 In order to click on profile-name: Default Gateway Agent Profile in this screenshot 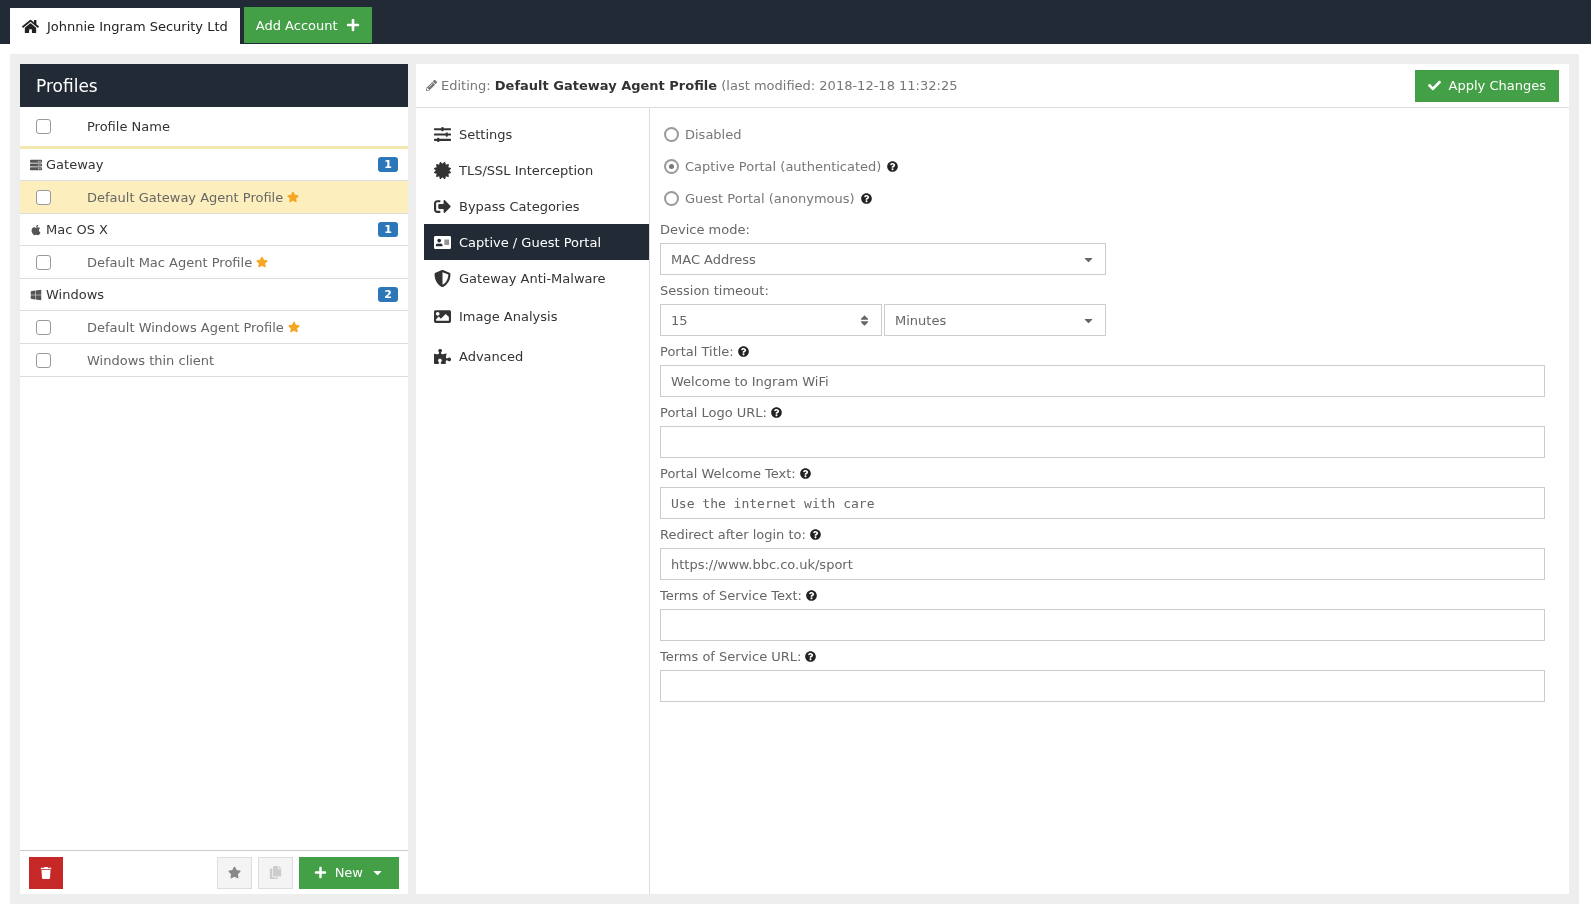, I will do `click(185, 197)`.